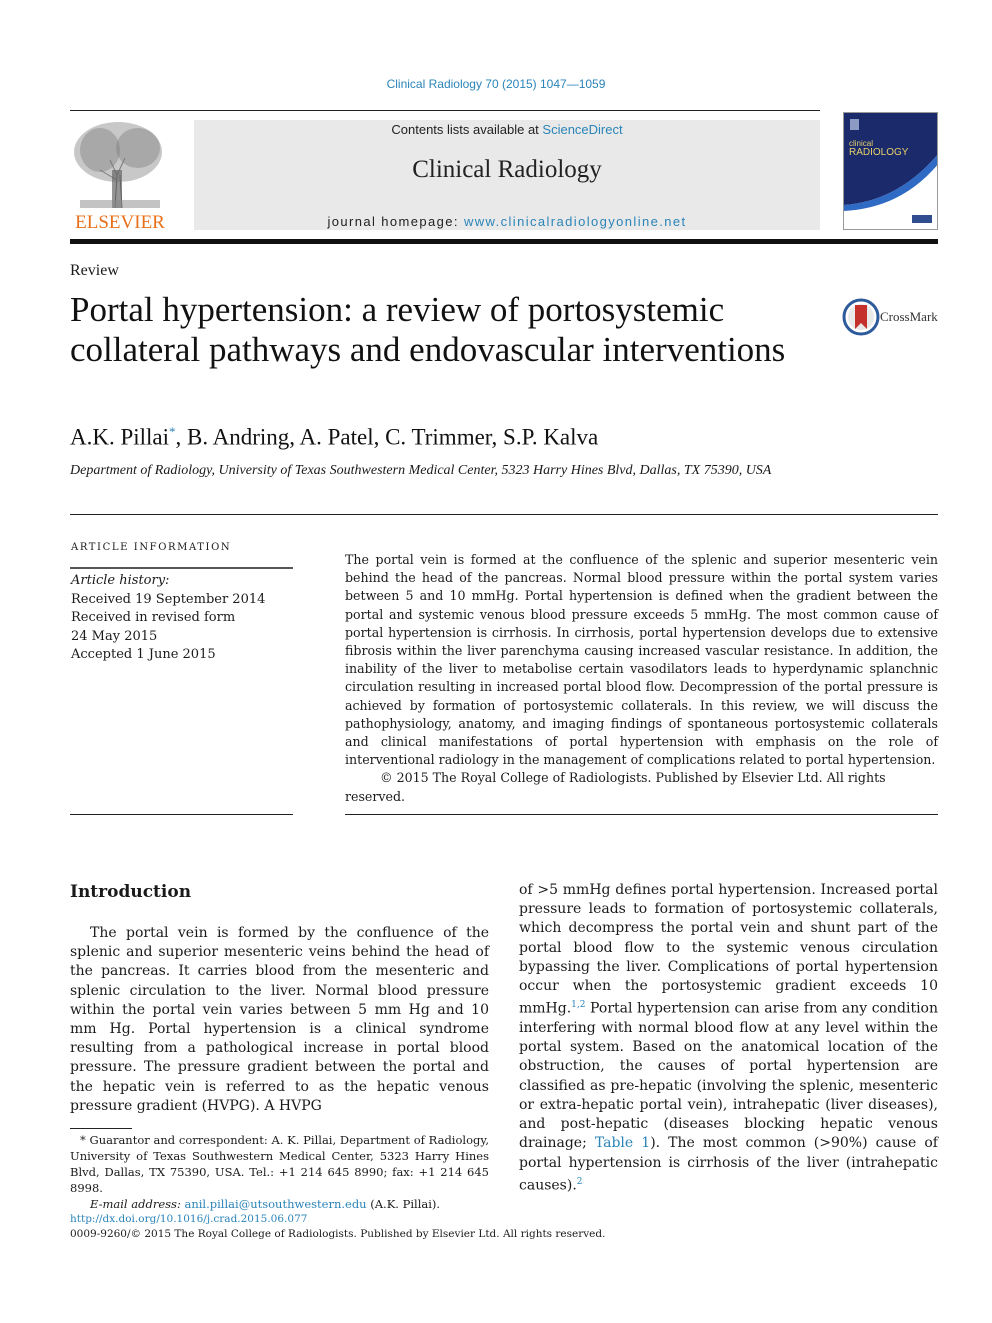  Describe the element at coordinates (120, 580) in the screenshot. I see `article-history-label: Article history:` at that location.